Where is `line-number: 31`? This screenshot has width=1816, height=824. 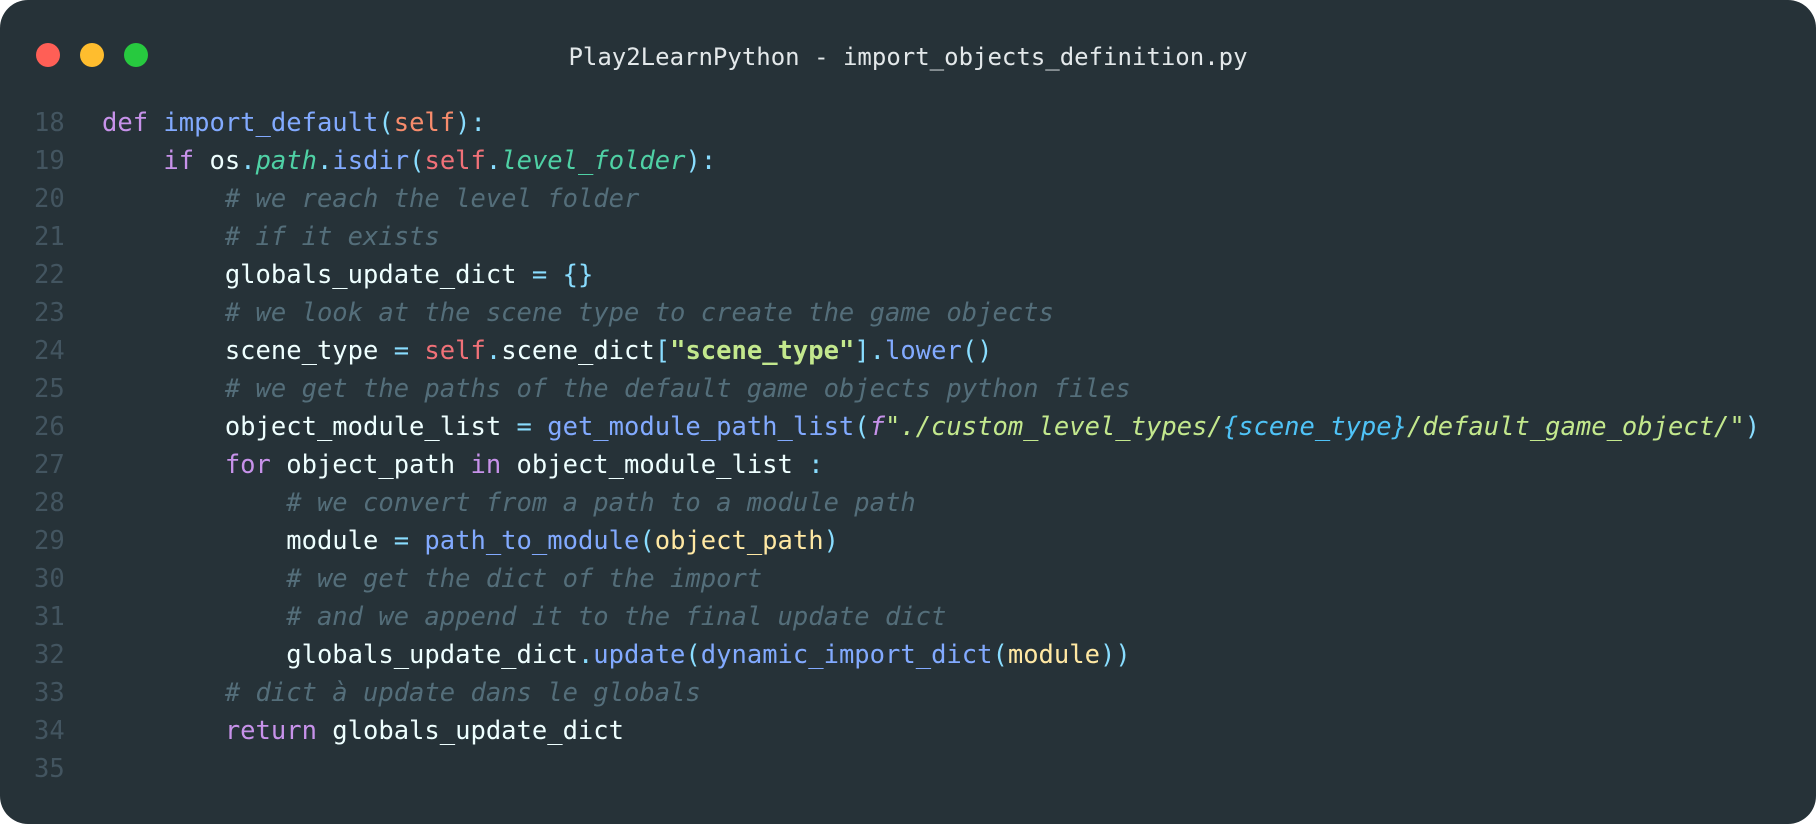 line-number: 31 is located at coordinates (49, 617).